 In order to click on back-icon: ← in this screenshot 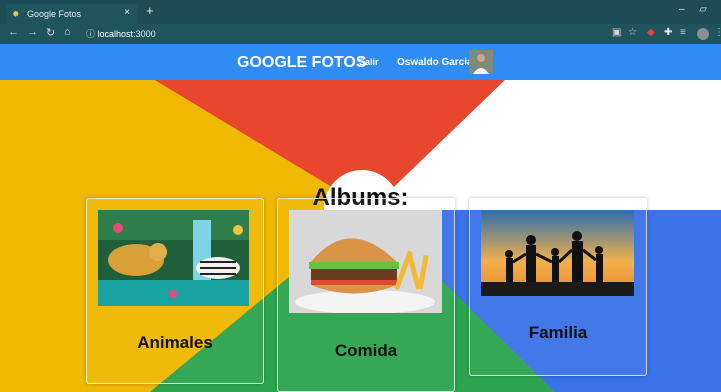, I will do `click(13, 32)`.